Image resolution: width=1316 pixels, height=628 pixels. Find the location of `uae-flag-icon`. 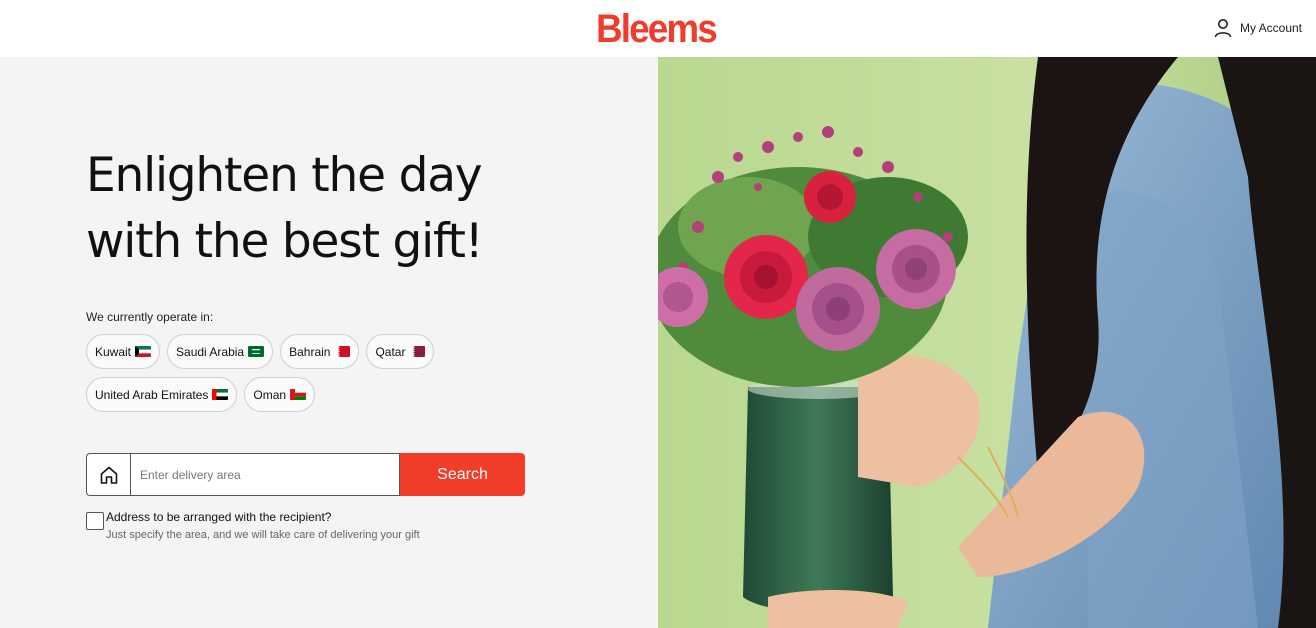

uae-flag-icon is located at coordinates (220, 394).